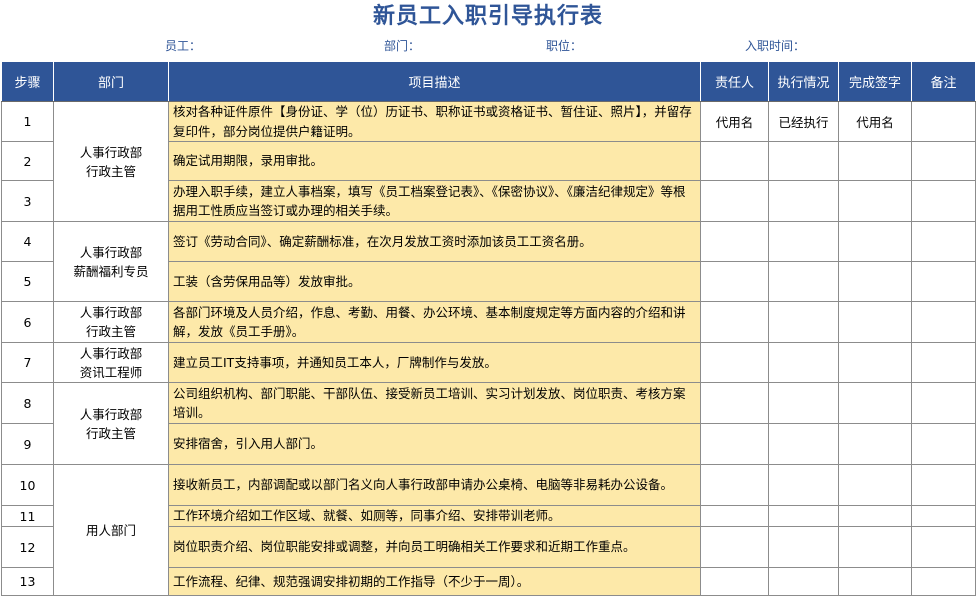 This screenshot has width=976, height=596. I want to click on desc-cell: 建立员工IT支持事项，并通知员工本人，厂牌制作与发放。, so click(434, 362).